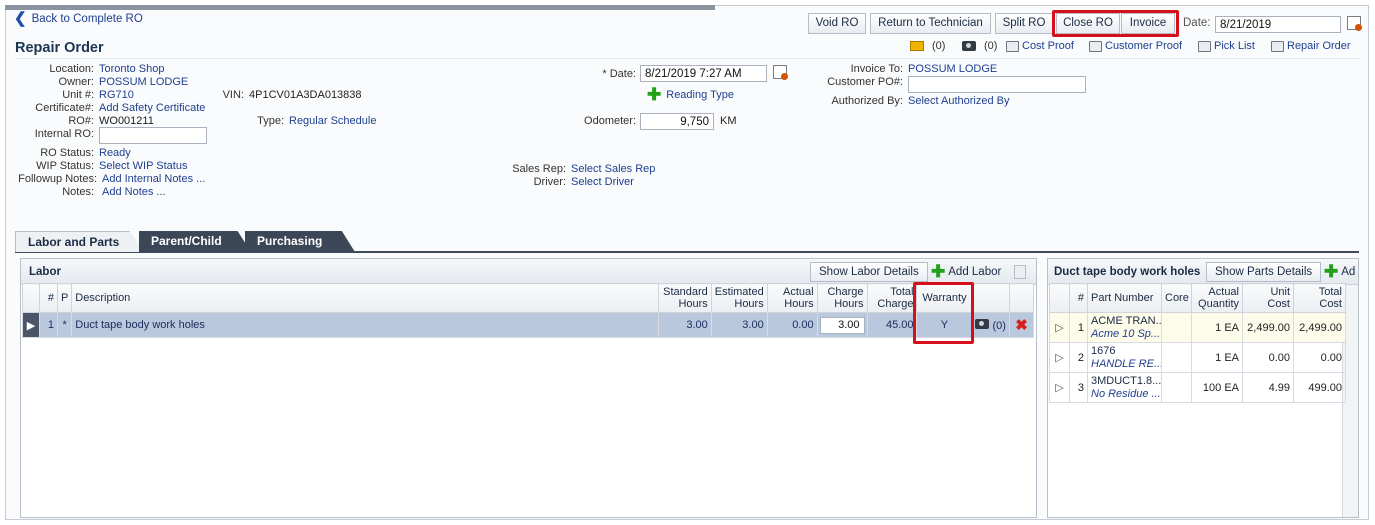  What do you see at coordinates (305, 95) in the screenshot?
I see `vin-value: 4P1CV01A3DA013838` at bounding box center [305, 95].